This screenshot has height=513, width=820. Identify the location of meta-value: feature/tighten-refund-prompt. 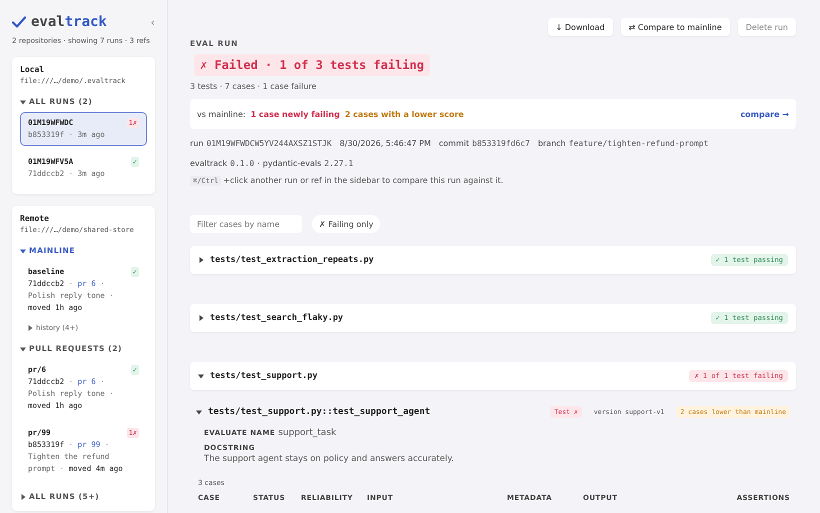
(638, 143).